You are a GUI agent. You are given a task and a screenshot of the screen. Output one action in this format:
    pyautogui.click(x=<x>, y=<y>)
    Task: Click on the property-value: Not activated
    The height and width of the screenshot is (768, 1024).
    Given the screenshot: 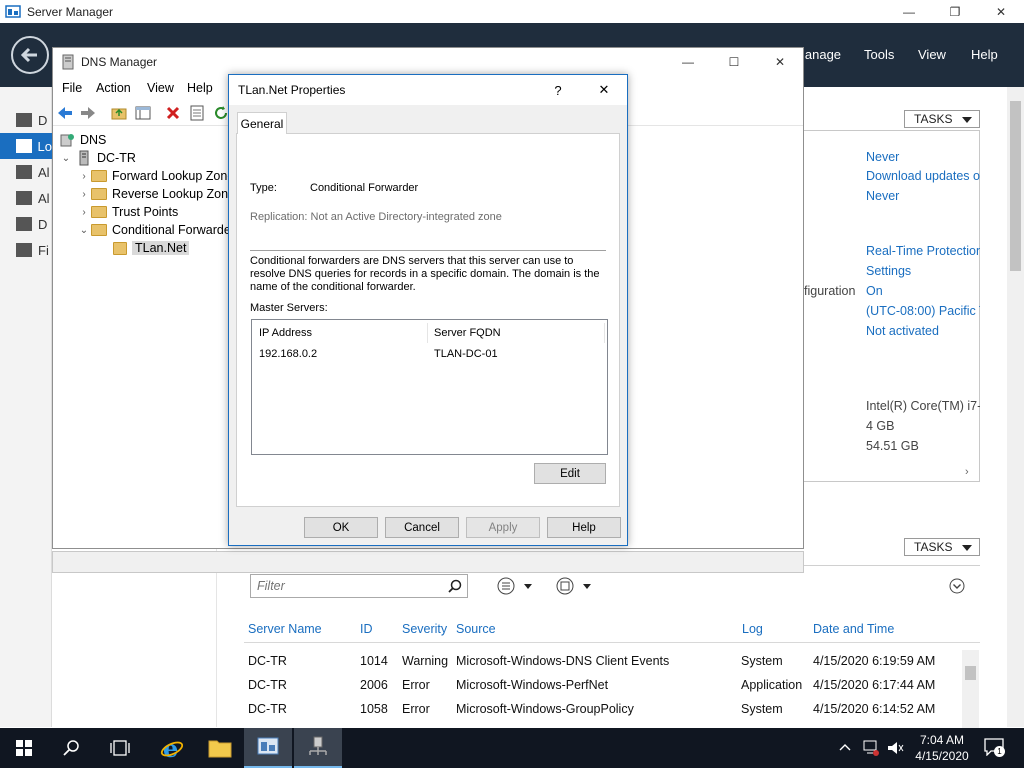 What is the action you would take?
    pyautogui.click(x=923, y=331)
    